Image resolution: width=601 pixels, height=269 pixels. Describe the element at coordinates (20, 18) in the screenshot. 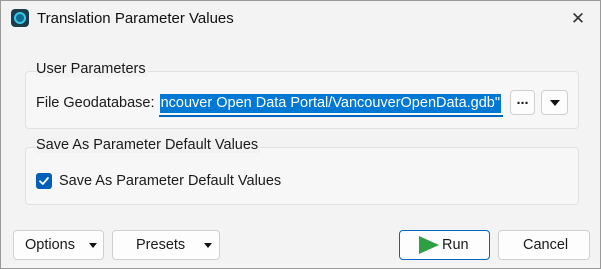

I see `app-icon` at that location.